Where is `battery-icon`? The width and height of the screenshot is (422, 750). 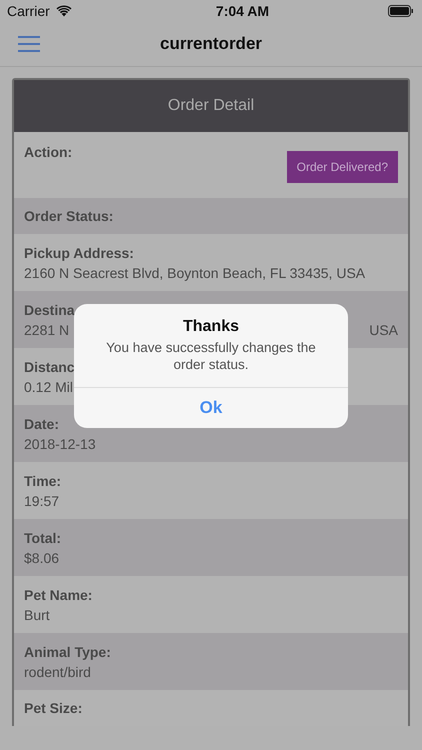
battery-icon is located at coordinates (401, 11).